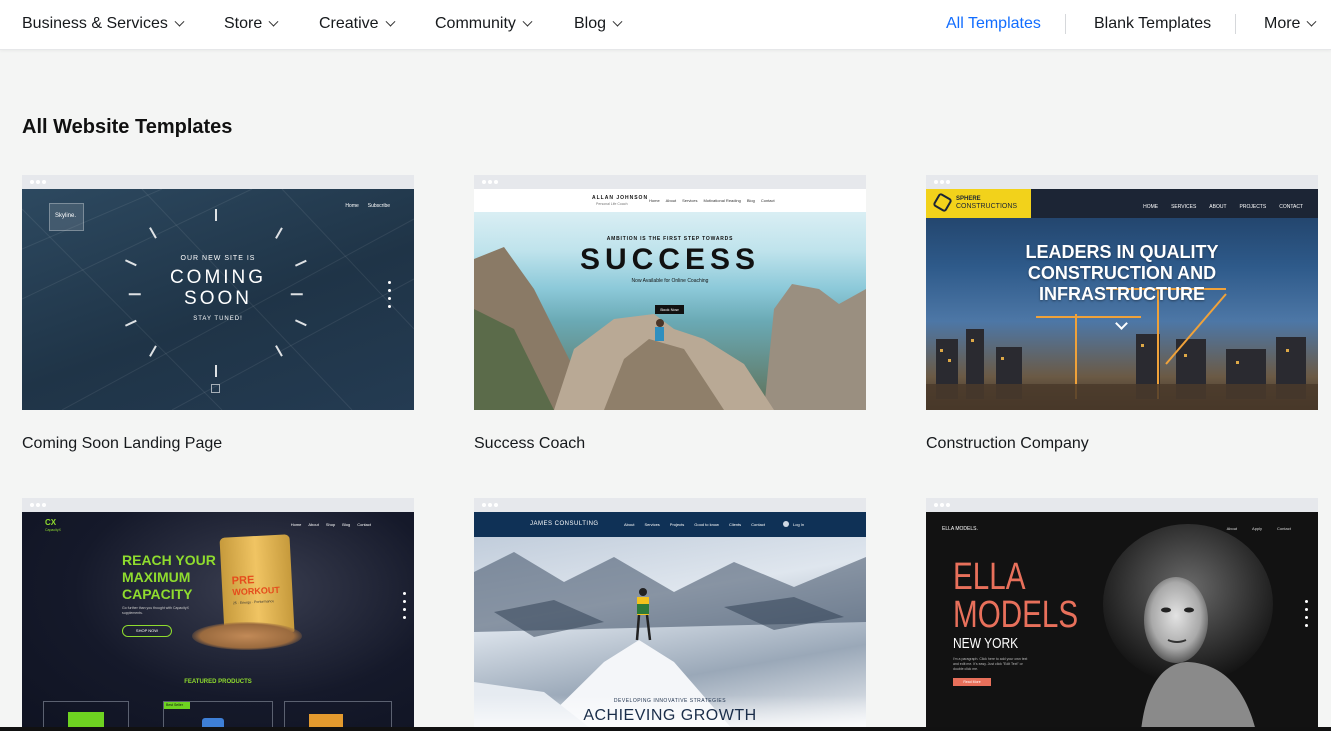 The height and width of the screenshot is (731, 1331). Describe the element at coordinates (127, 127) in the screenshot. I see `page-title: All Website Templates` at that location.